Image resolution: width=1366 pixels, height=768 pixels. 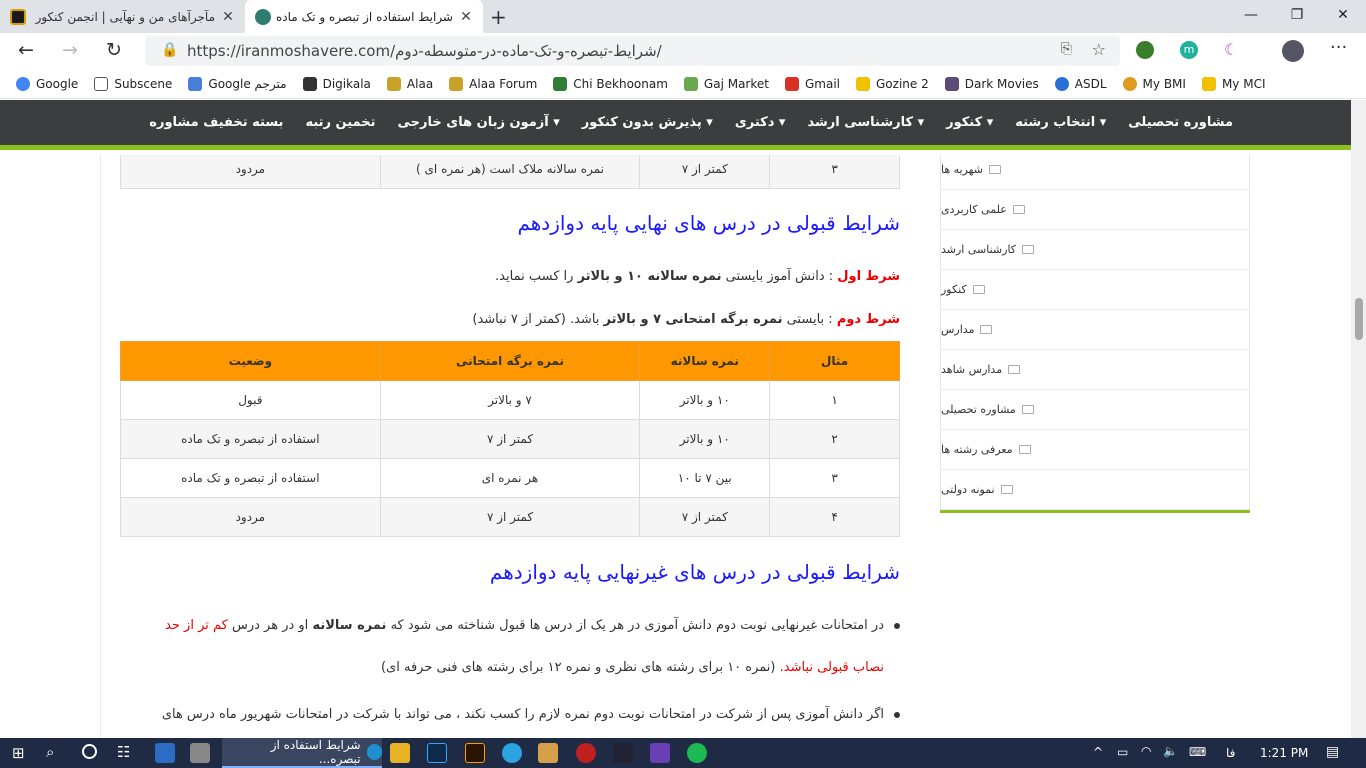 I want to click on gozine-icon, so click(x=863, y=84).